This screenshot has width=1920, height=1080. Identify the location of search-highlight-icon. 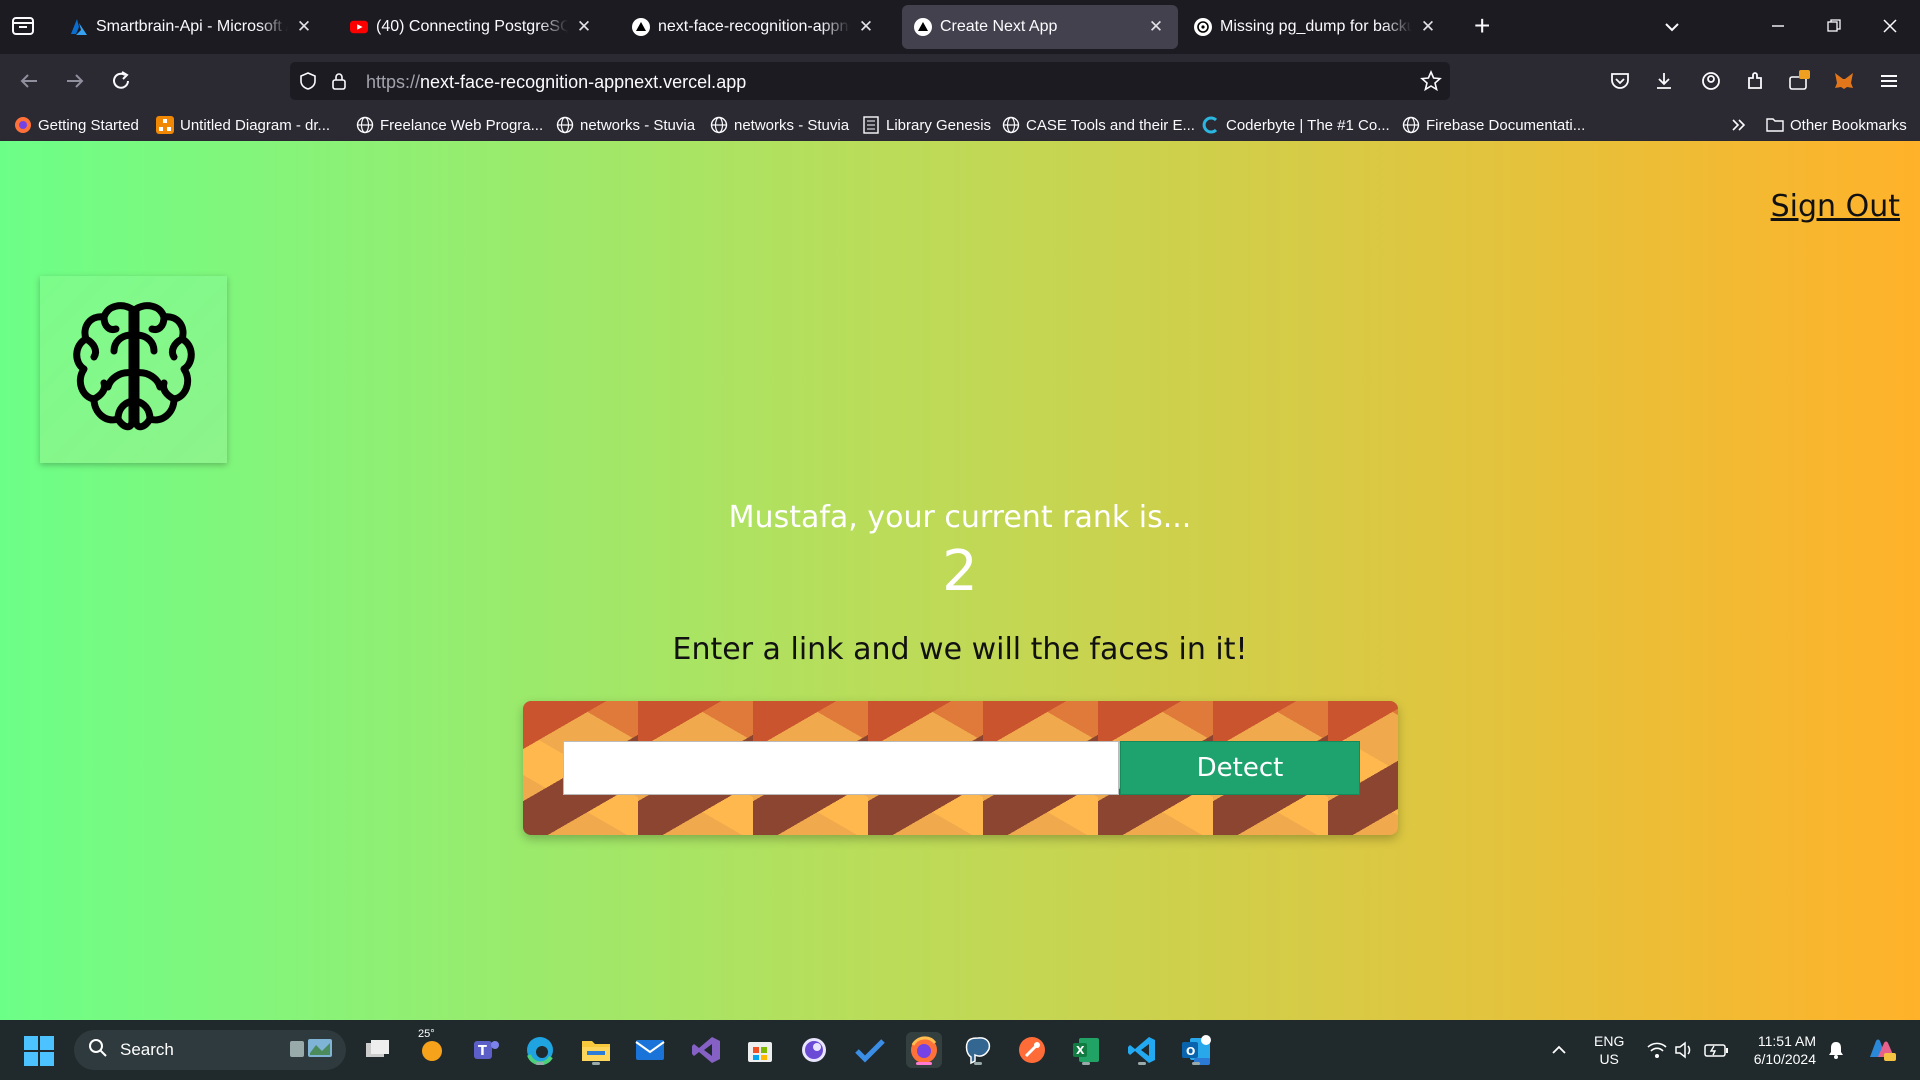
(311, 1050).